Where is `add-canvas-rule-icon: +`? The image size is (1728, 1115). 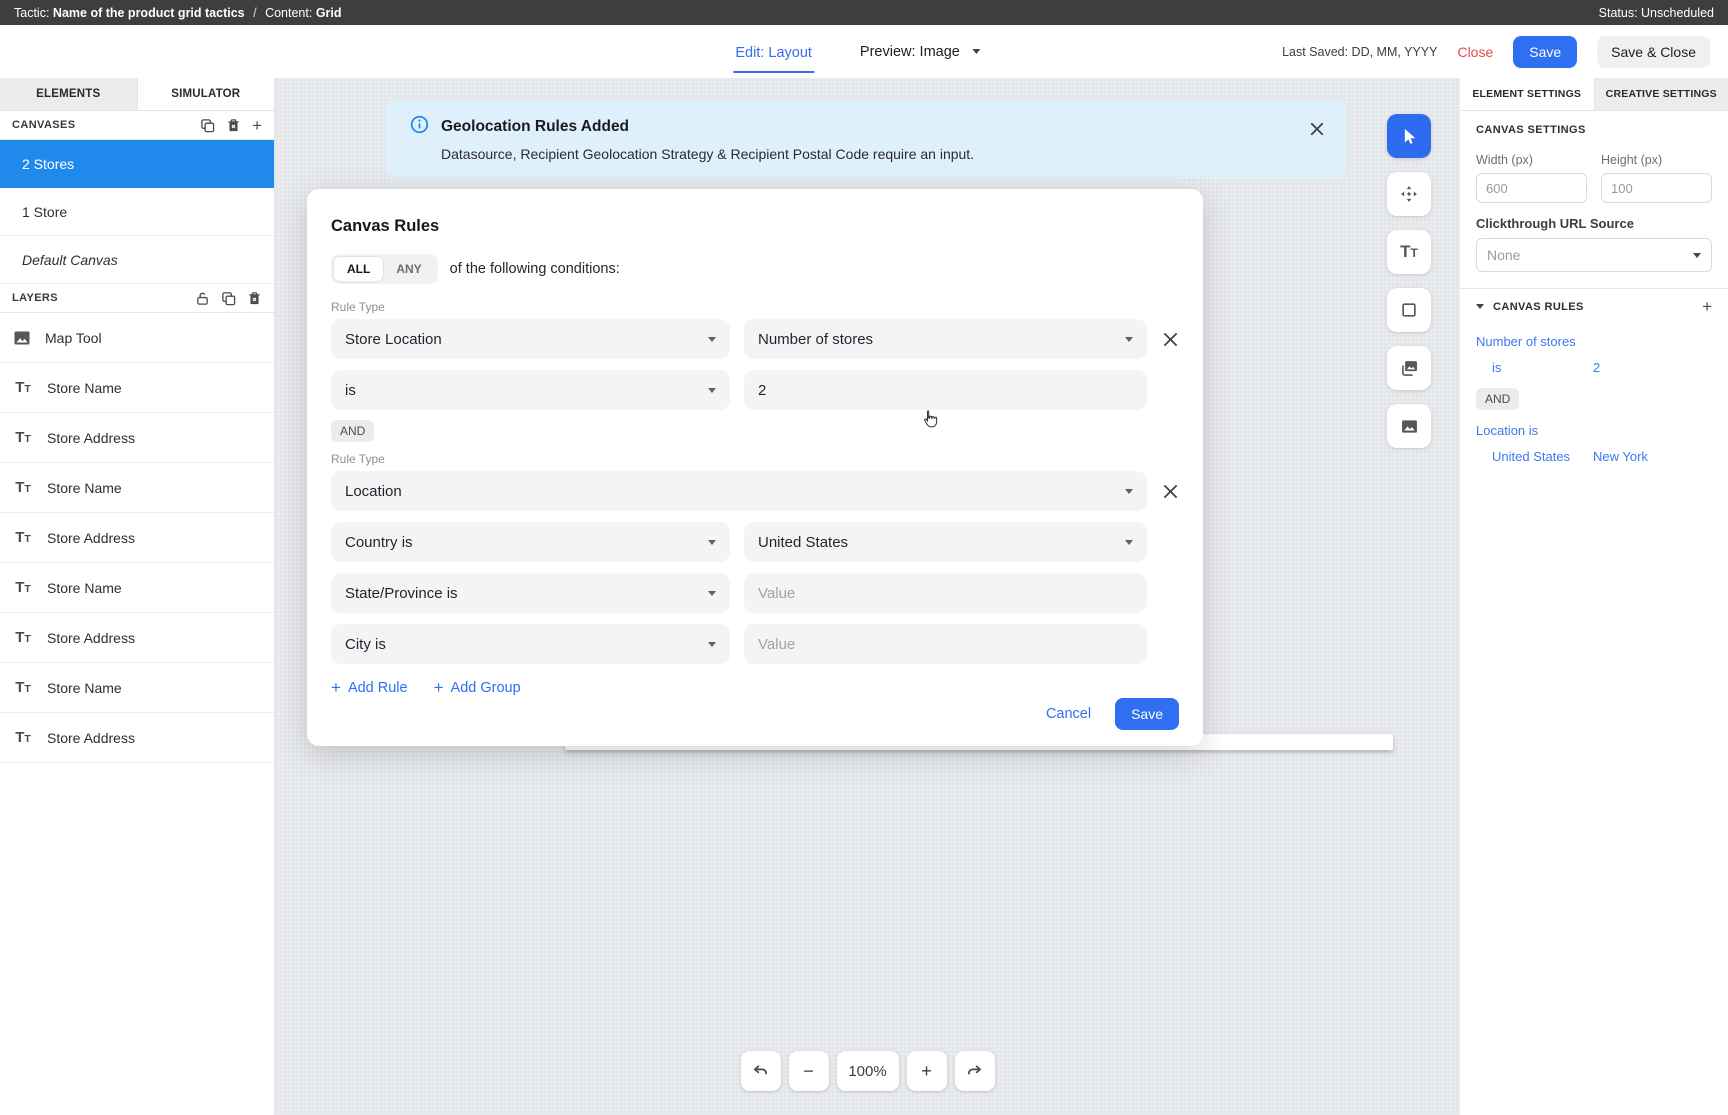 add-canvas-rule-icon: + is located at coordinates (1707, 306).